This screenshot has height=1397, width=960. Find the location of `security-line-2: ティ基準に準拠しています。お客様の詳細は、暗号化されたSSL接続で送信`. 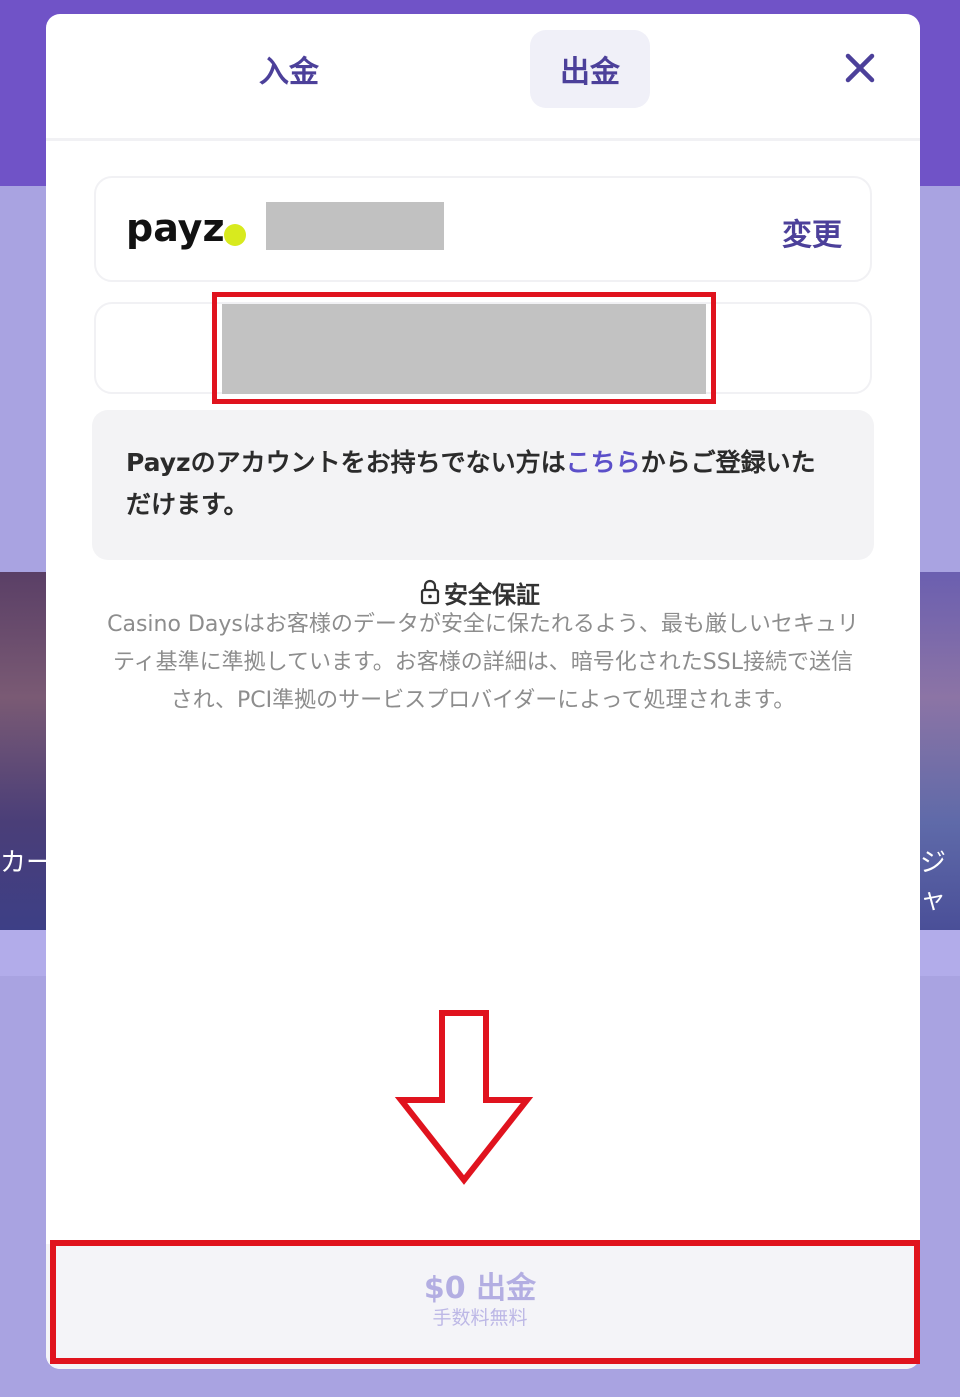

security-line-2: ティ基準に準拠しています。お客様の詳細は、暗号化されたSSL接続で送信 is located at coordinates (482, 662).